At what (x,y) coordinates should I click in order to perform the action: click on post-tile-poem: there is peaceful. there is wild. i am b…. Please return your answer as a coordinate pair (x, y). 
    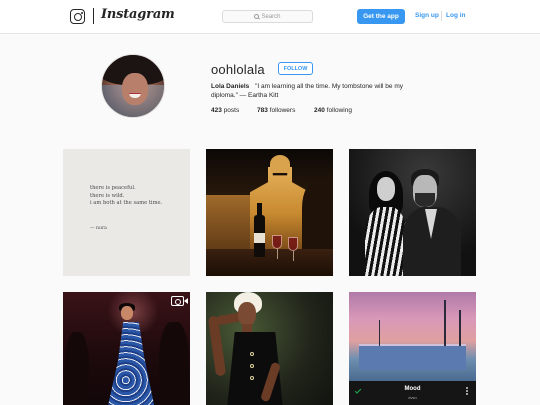
    Looking at the image, I should click on (126, 212).